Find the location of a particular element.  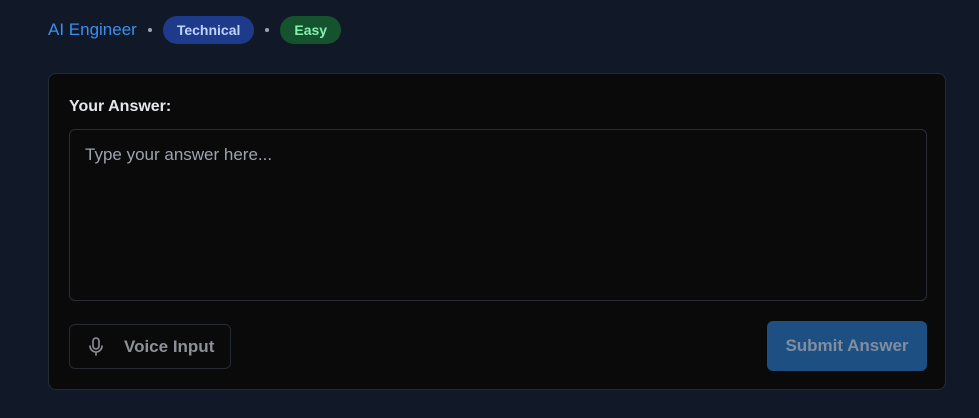

microphone-icon is located at coordinates (96, 347).